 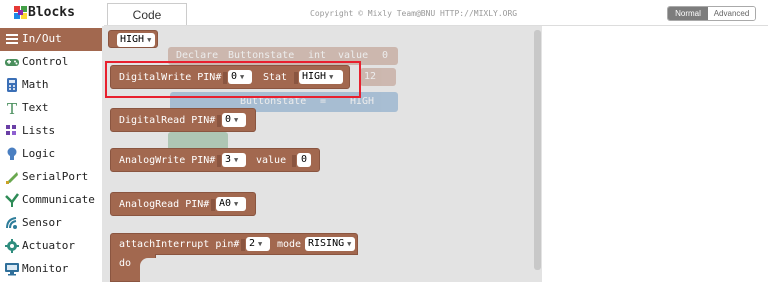 What do you see at coordinates (11, 130) in the screenshot?
I see `lists-icon` at bounding box center [11, 130].